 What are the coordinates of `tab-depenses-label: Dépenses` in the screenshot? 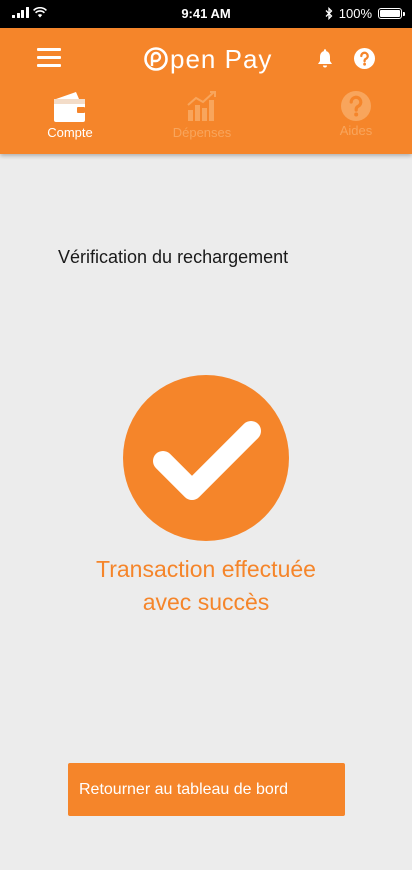 It's located at (202, 132).